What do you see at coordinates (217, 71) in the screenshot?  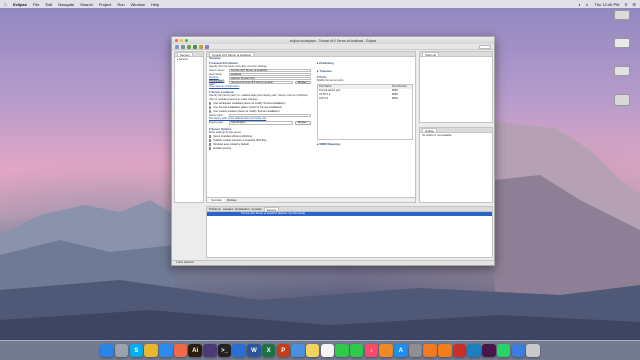 I see `server-name-label: Server name:` at bounding box center [217, 71].